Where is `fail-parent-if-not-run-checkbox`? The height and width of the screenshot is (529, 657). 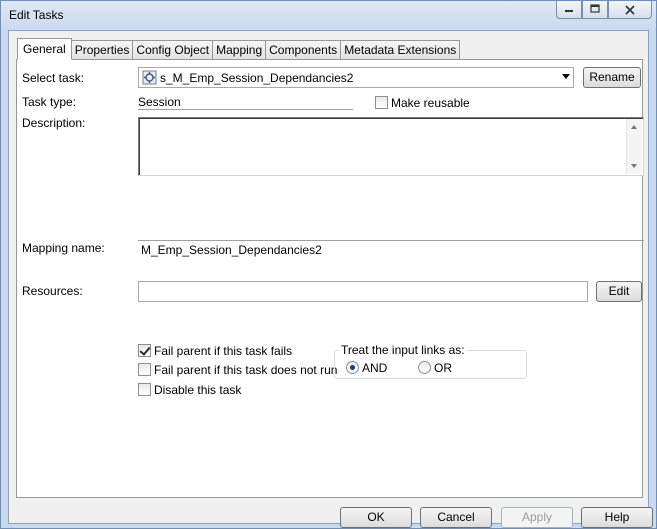
fail-parent-if-not-run-checkbox is located at coordinates (144, 369).